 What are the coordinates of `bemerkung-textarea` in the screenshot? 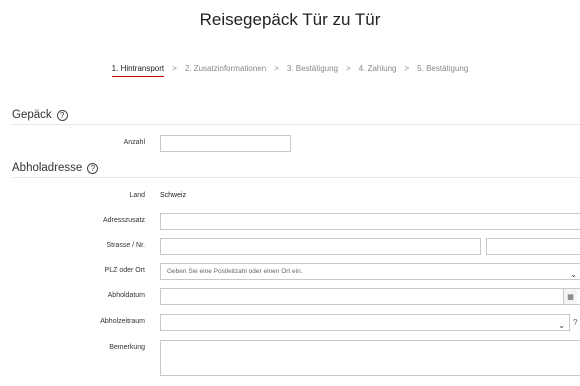 It's located at (370, 358).